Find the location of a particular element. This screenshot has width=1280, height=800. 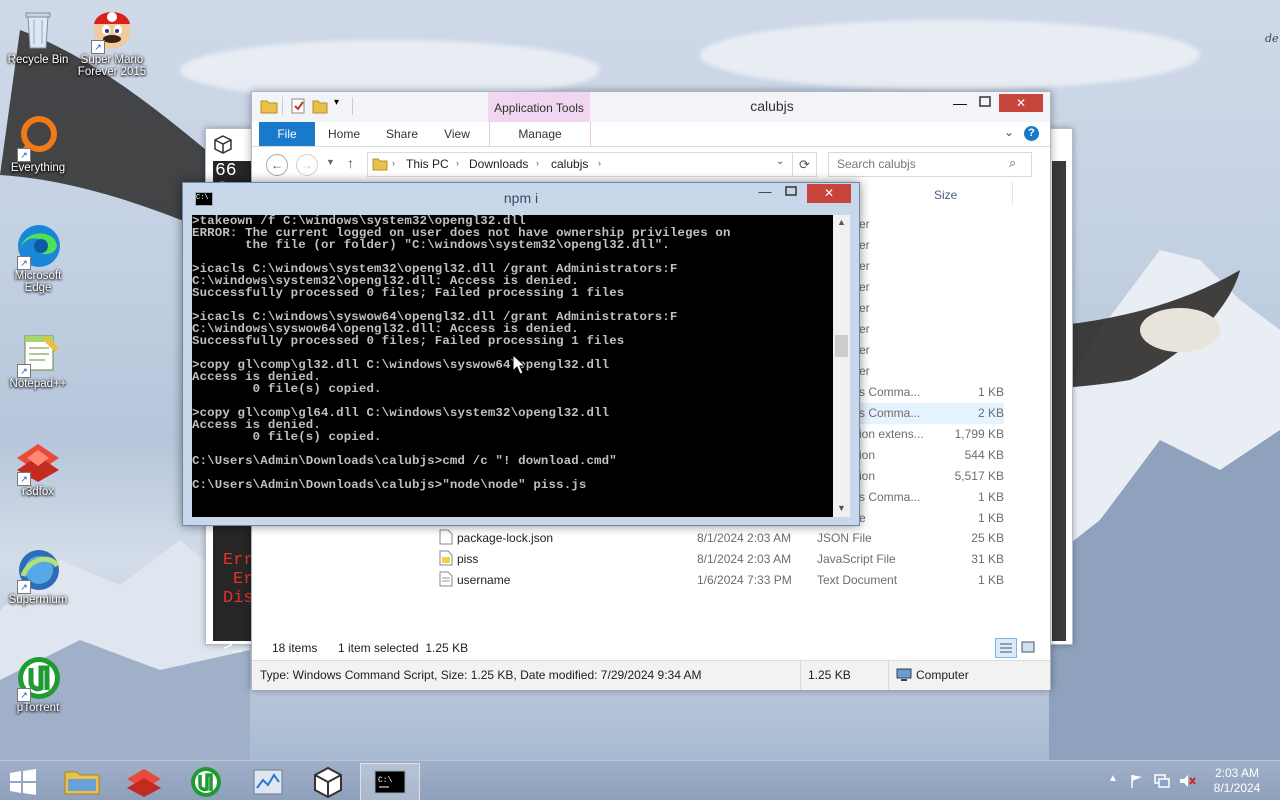

scrollbar is located at coordinates (1059, 401).